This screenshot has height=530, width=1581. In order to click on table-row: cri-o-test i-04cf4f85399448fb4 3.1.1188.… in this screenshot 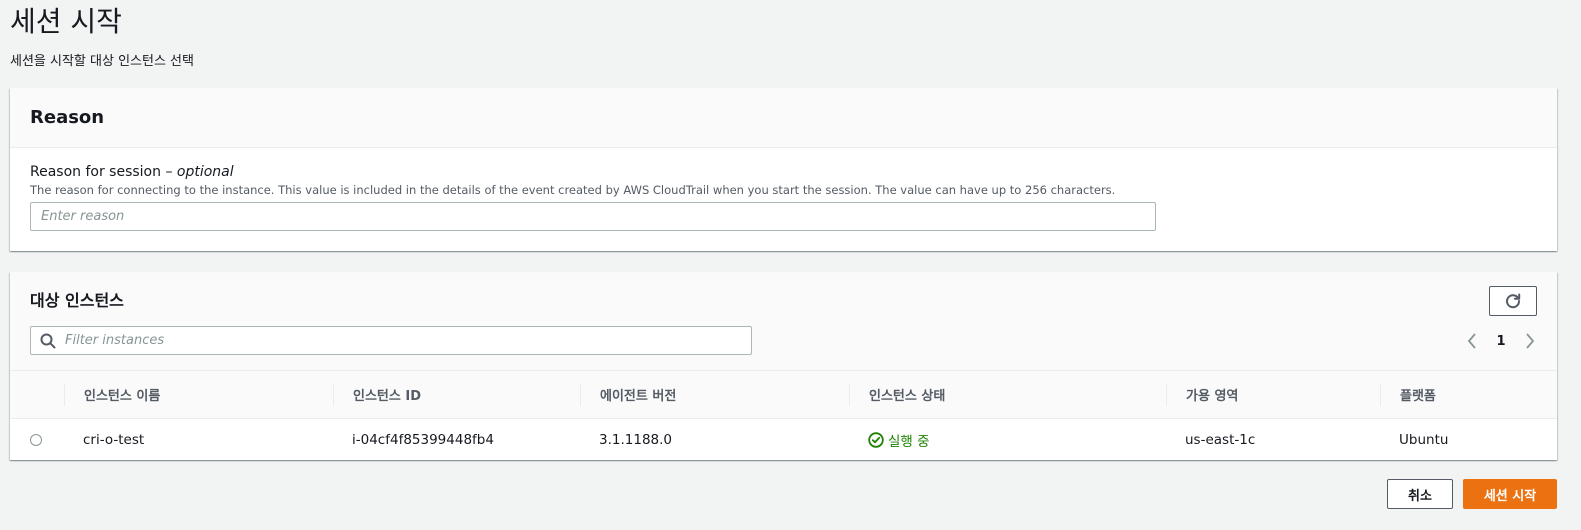, I will do `click(783, 439)`.